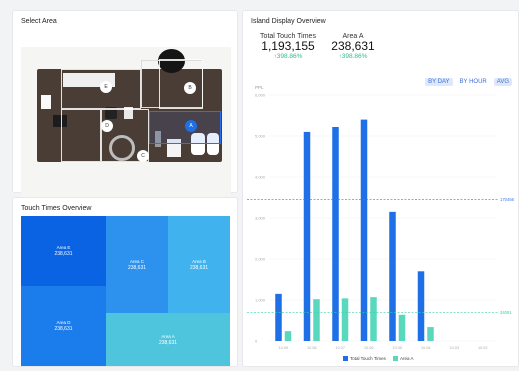 The image size is (519, 371). What do you see at coordinates (260, 95) in the screenshot?
I see `y-tick-label: 6,000` at bounding box center [260, 95].